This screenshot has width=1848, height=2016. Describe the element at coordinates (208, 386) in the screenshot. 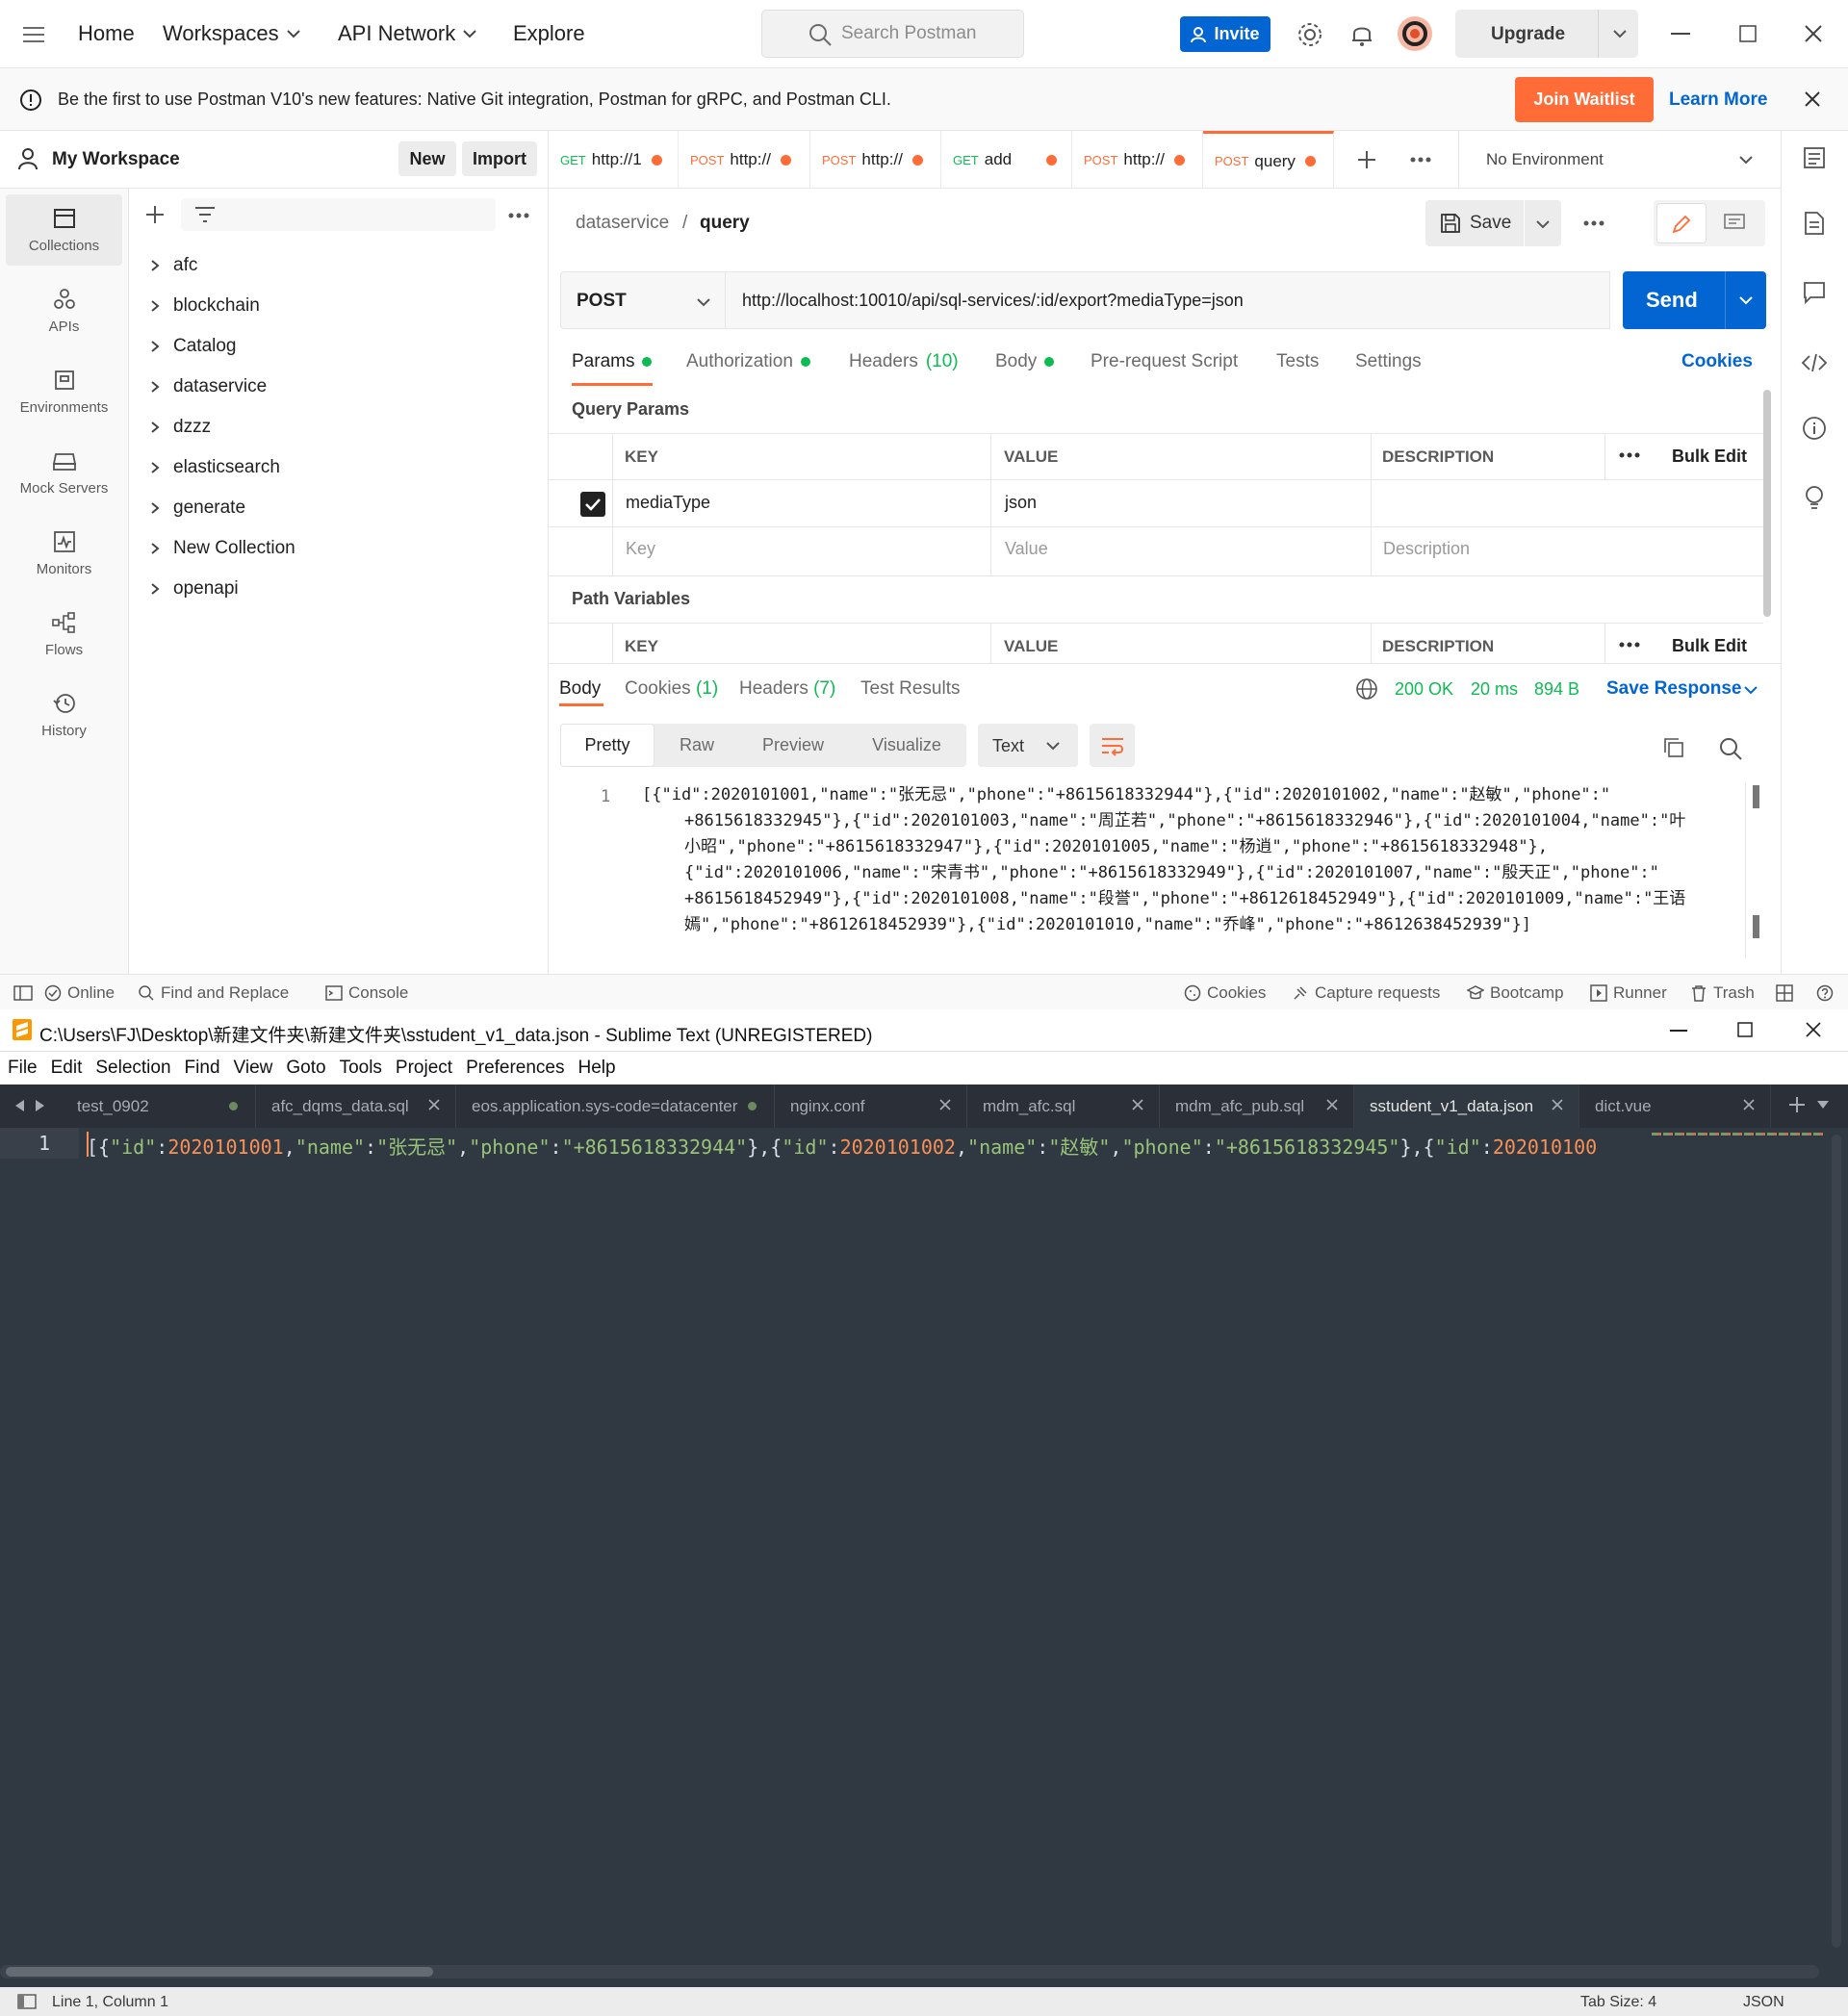

I see `collection-item: dataservice` at that location.